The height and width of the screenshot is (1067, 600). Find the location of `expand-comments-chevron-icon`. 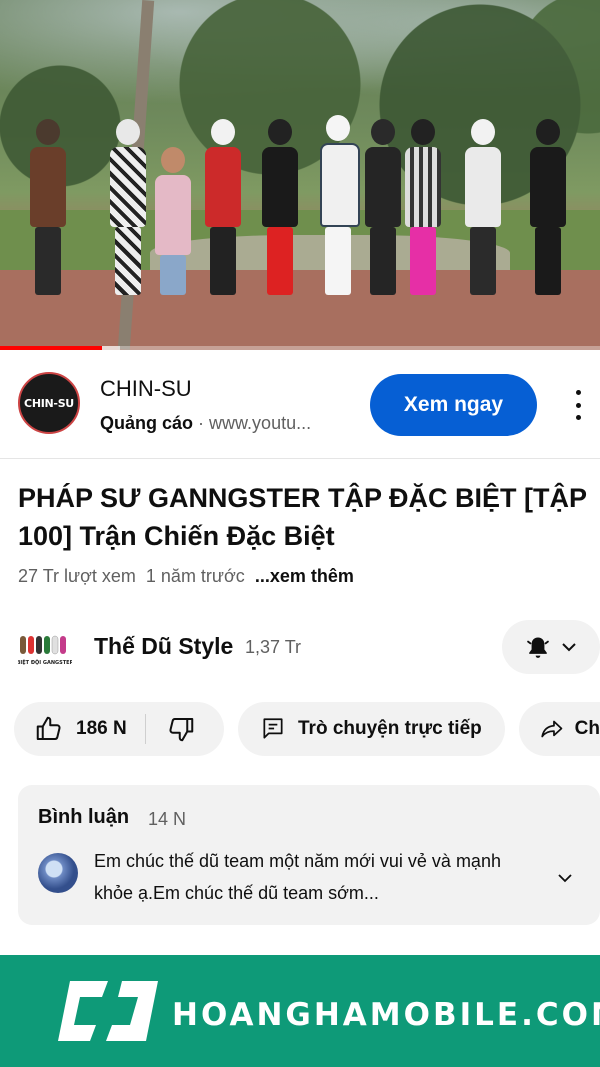

expand-comments-chevron-icon is located at coordinates (565, 878).